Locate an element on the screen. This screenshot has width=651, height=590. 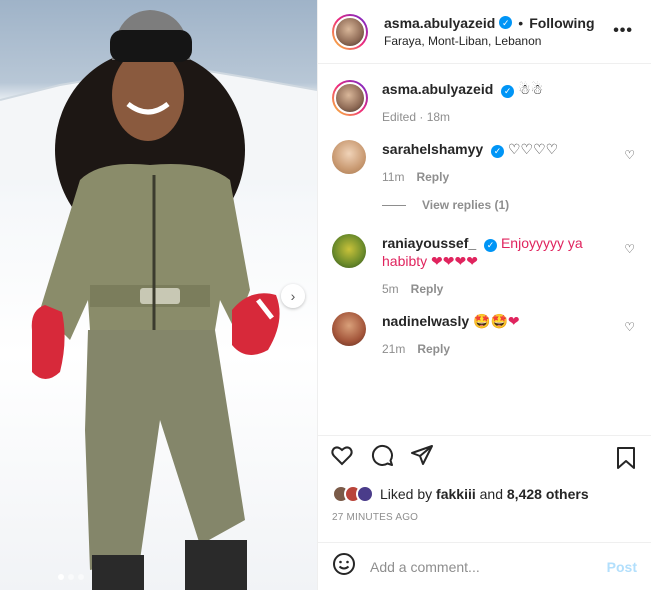
liker-username: fakkiii is located at coordinates (456, 494).